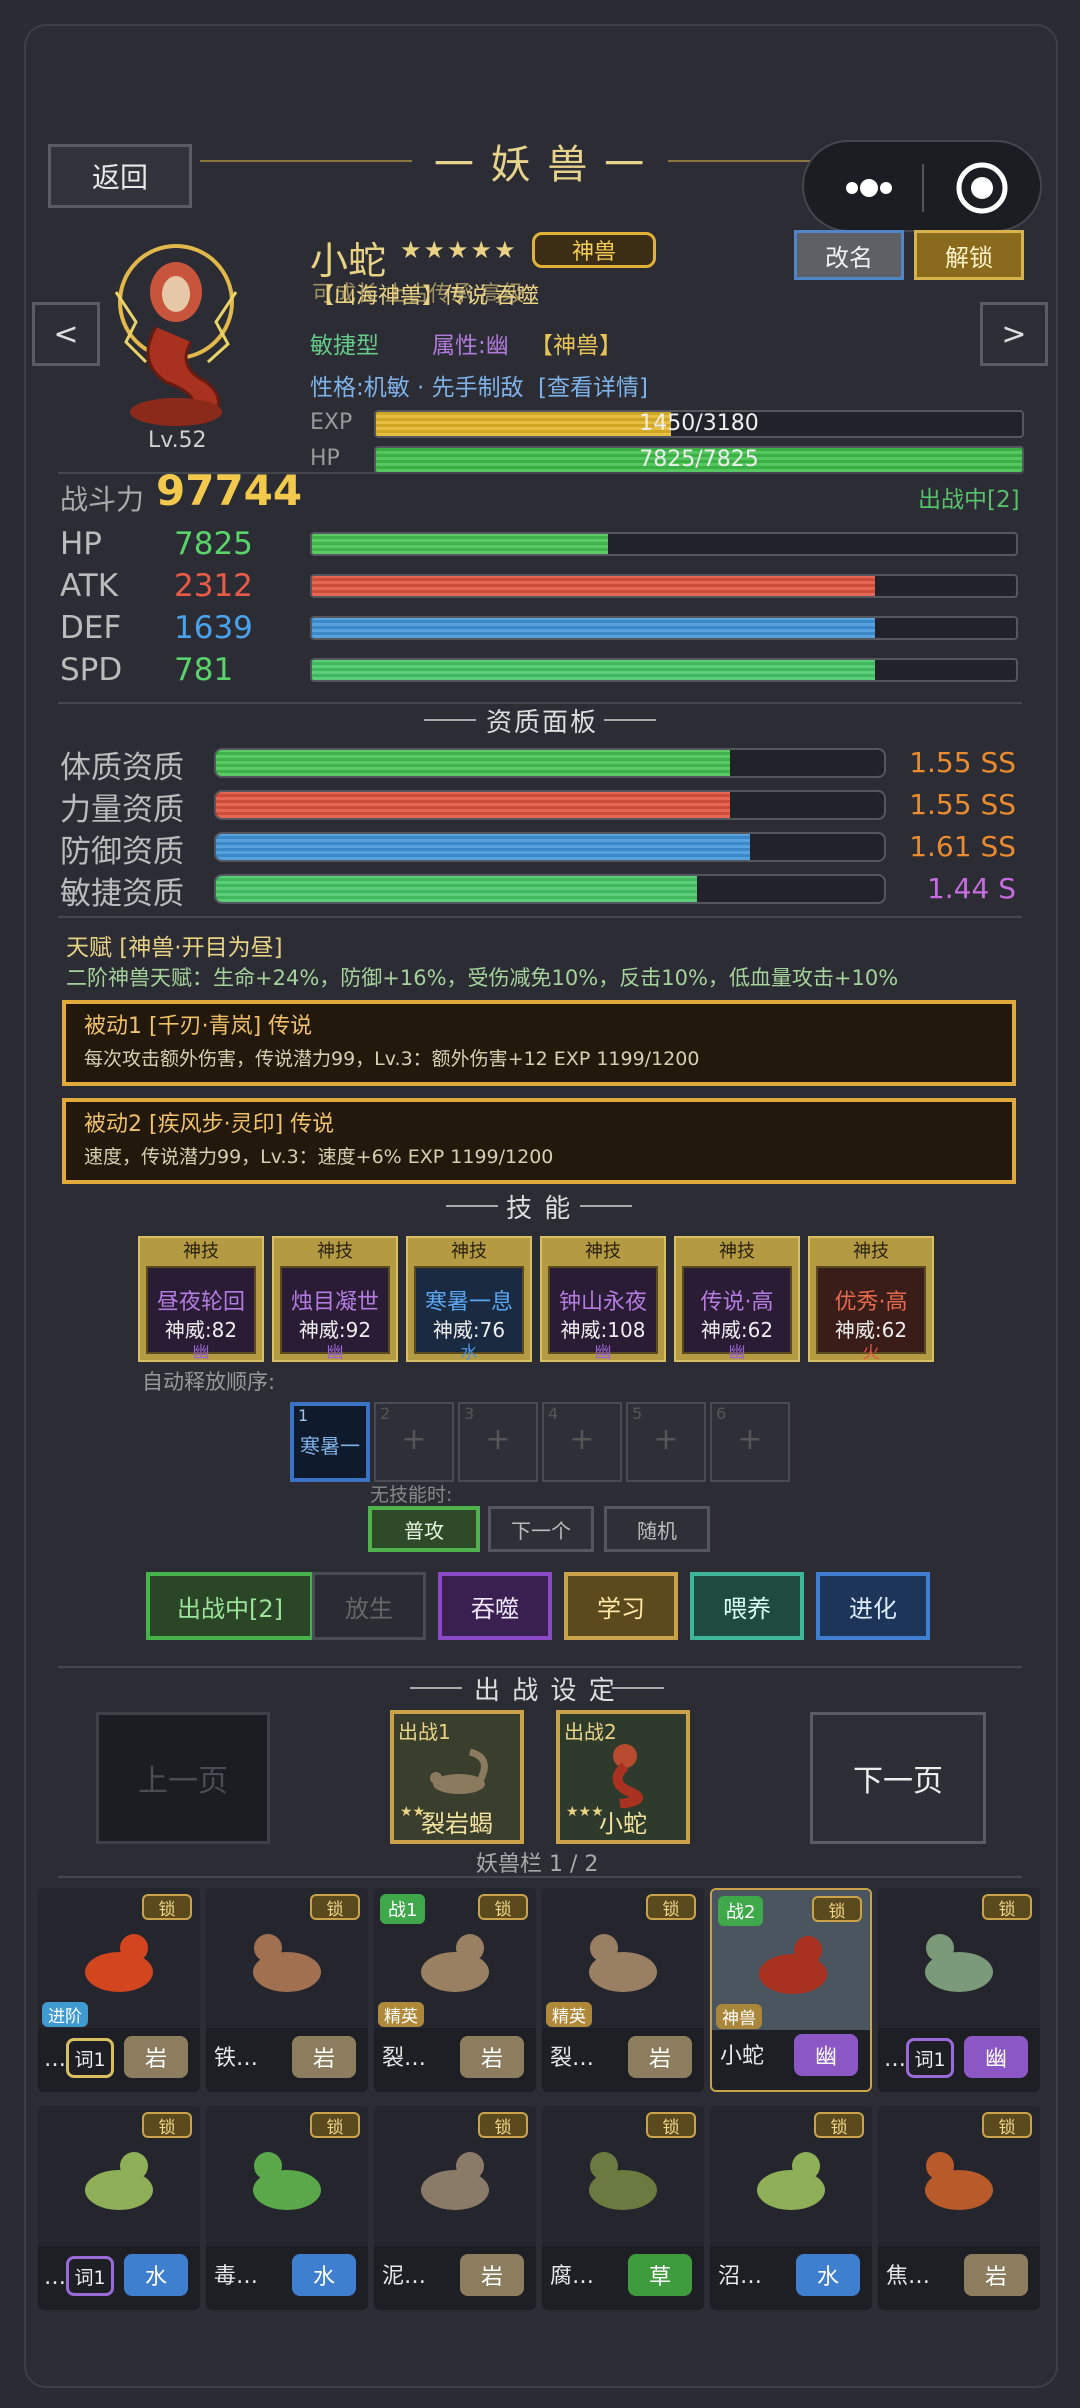 The image size is (1080, 2408). I want to click on skill-order-slot: 2 +, so click(414, 1442).